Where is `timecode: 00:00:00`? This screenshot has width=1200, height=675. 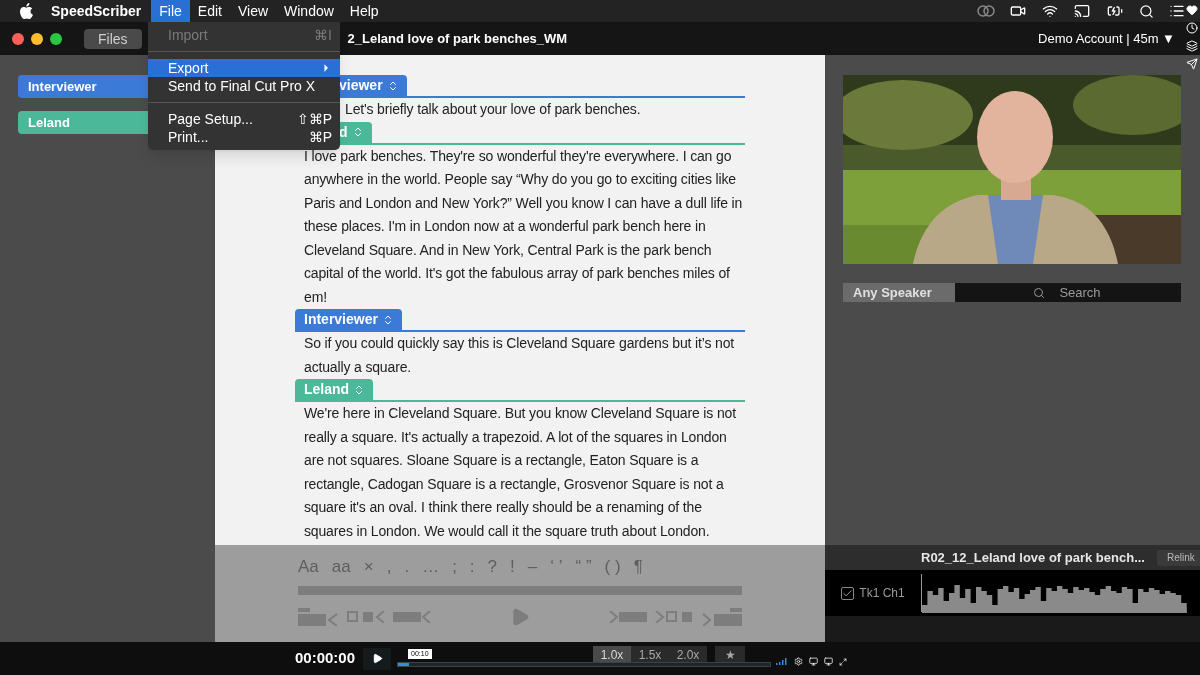
timecode: 00:00:00 is located at coordinates (325, 658).